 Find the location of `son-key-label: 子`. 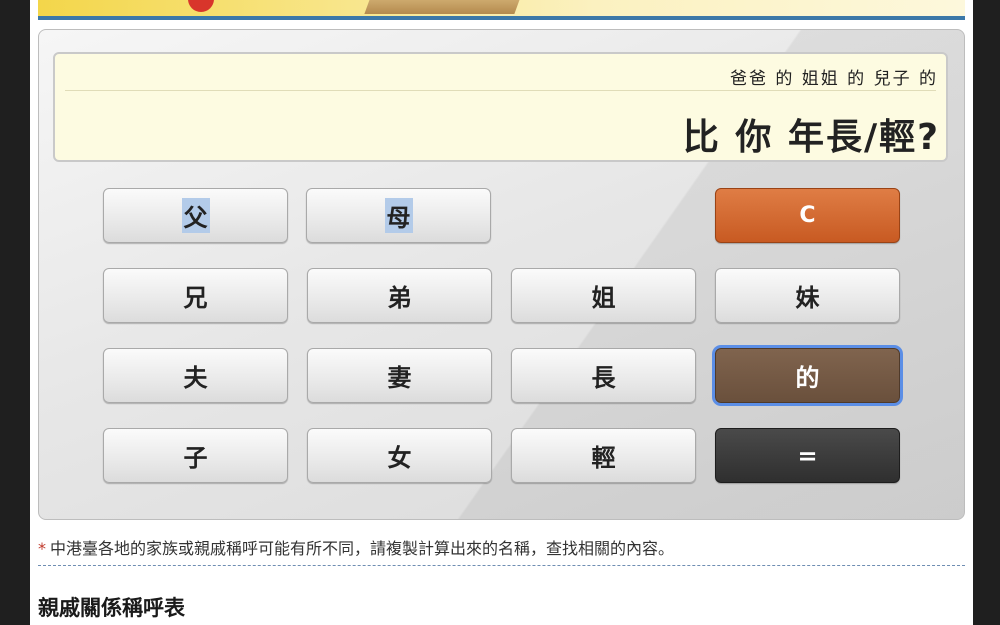

son-key-label: 子 is located at coordinates (195, 458).